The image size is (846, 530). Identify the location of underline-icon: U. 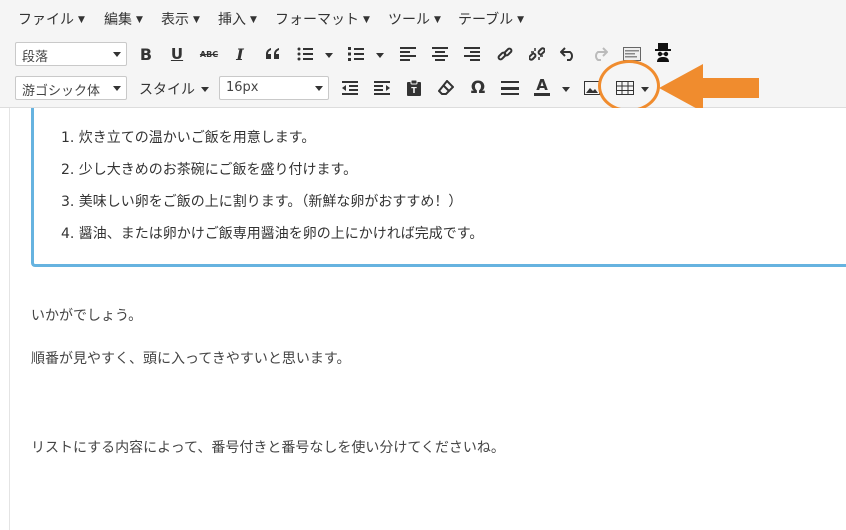
(177, 54).